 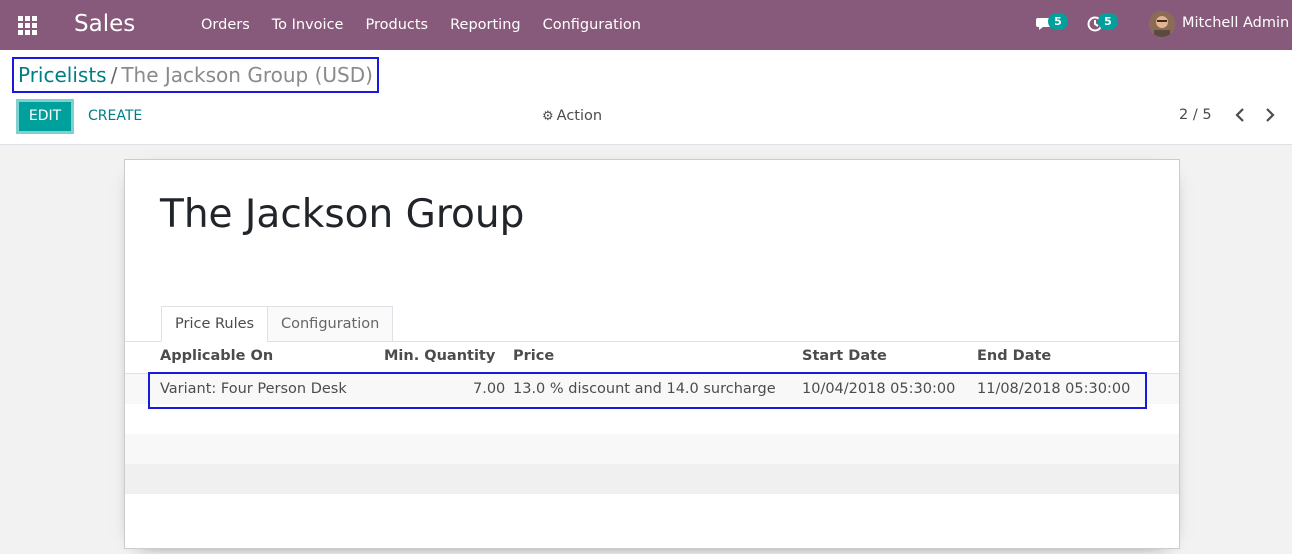 What do you see at coordinates (1270, 117) in the screenshot?
I see `pager-next-icon` at bounding box center [1270, 117].